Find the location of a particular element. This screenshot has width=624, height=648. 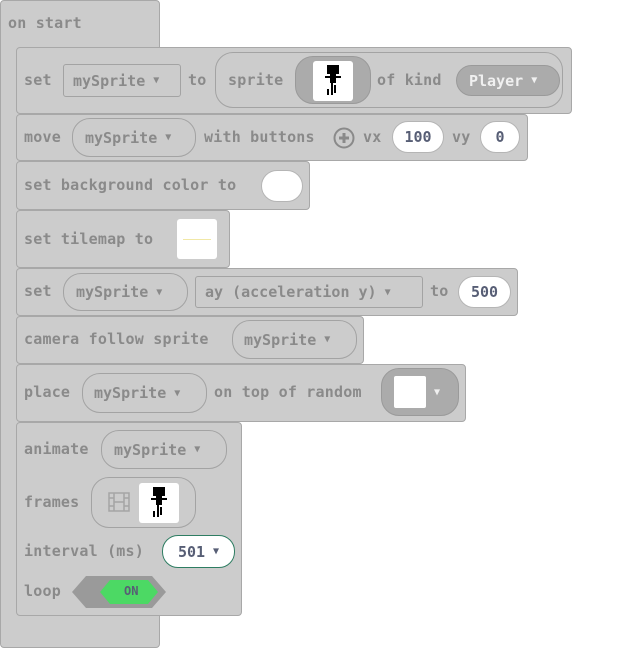

of-kind-label: of kind is located at coordinates (409, 80).